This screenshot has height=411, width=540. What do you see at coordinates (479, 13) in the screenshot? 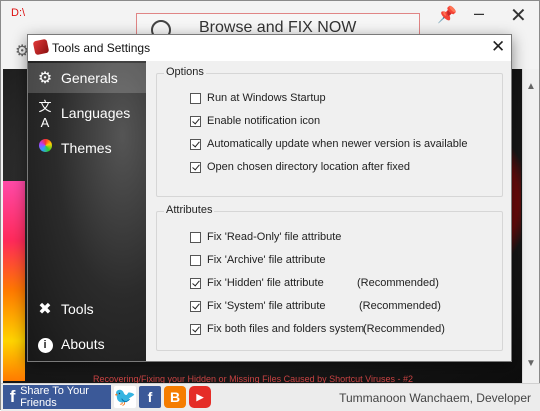
I see `minimize-icon: –` at bounding box center [479, 13].